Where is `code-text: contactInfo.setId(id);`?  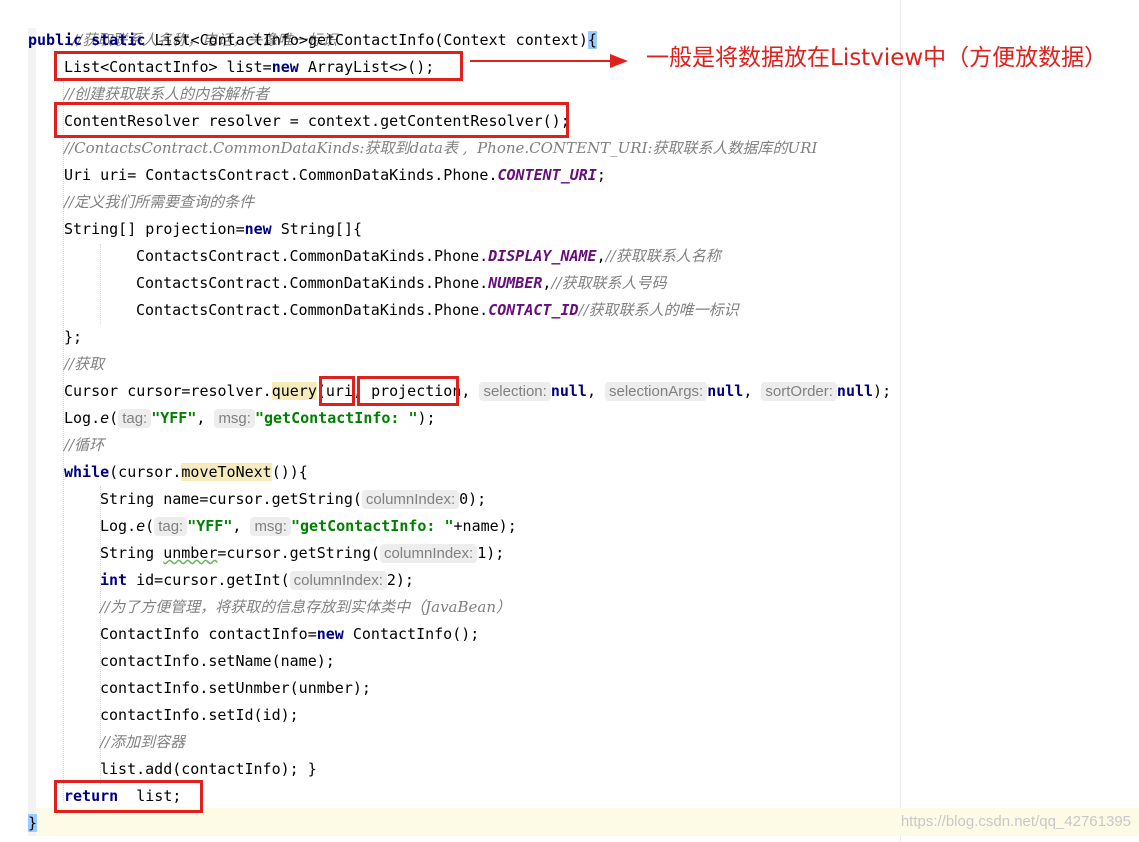 code-text: contactInfo.setId(id); is located at coordinates (199, 715).